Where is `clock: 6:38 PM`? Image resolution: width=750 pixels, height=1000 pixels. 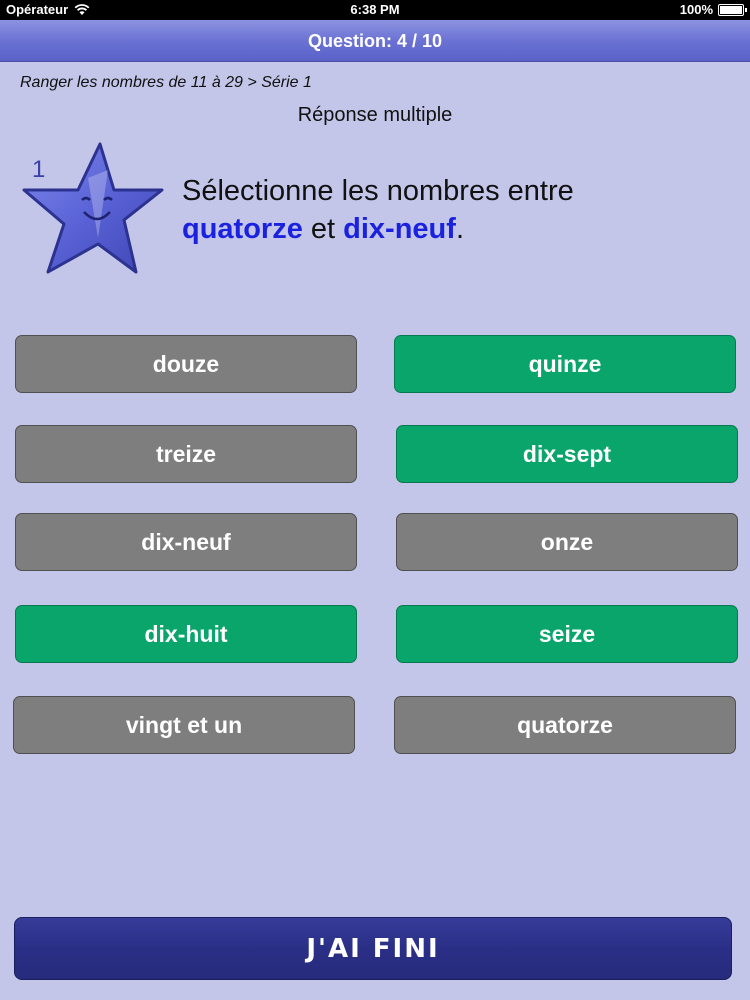
clock: 6:38 PM is located at coordinates (375, 9).